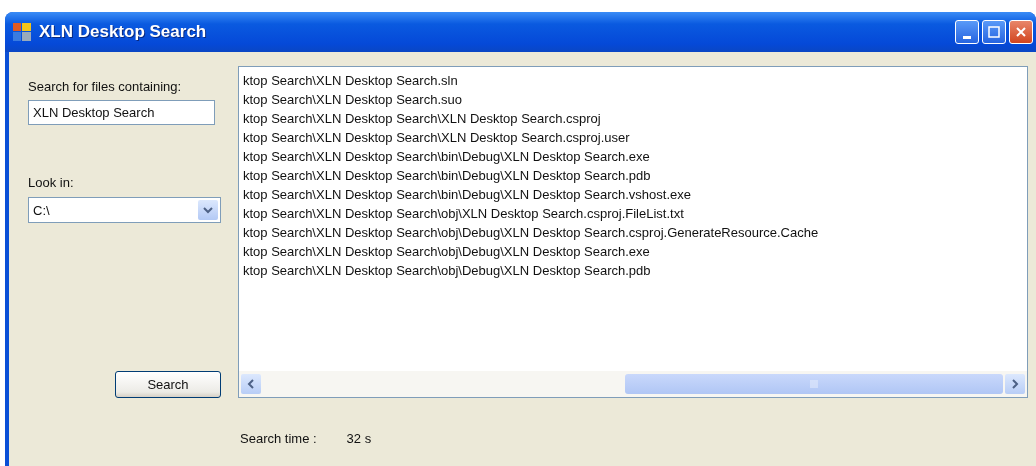 This screenshot has height=466, width=1036. Describe the element at coordinates (635, 137) in the screenshot. I see `result-path: ktop Search\XLN Desktop Search\XLN Desktop Search.csproj.user` at that location.